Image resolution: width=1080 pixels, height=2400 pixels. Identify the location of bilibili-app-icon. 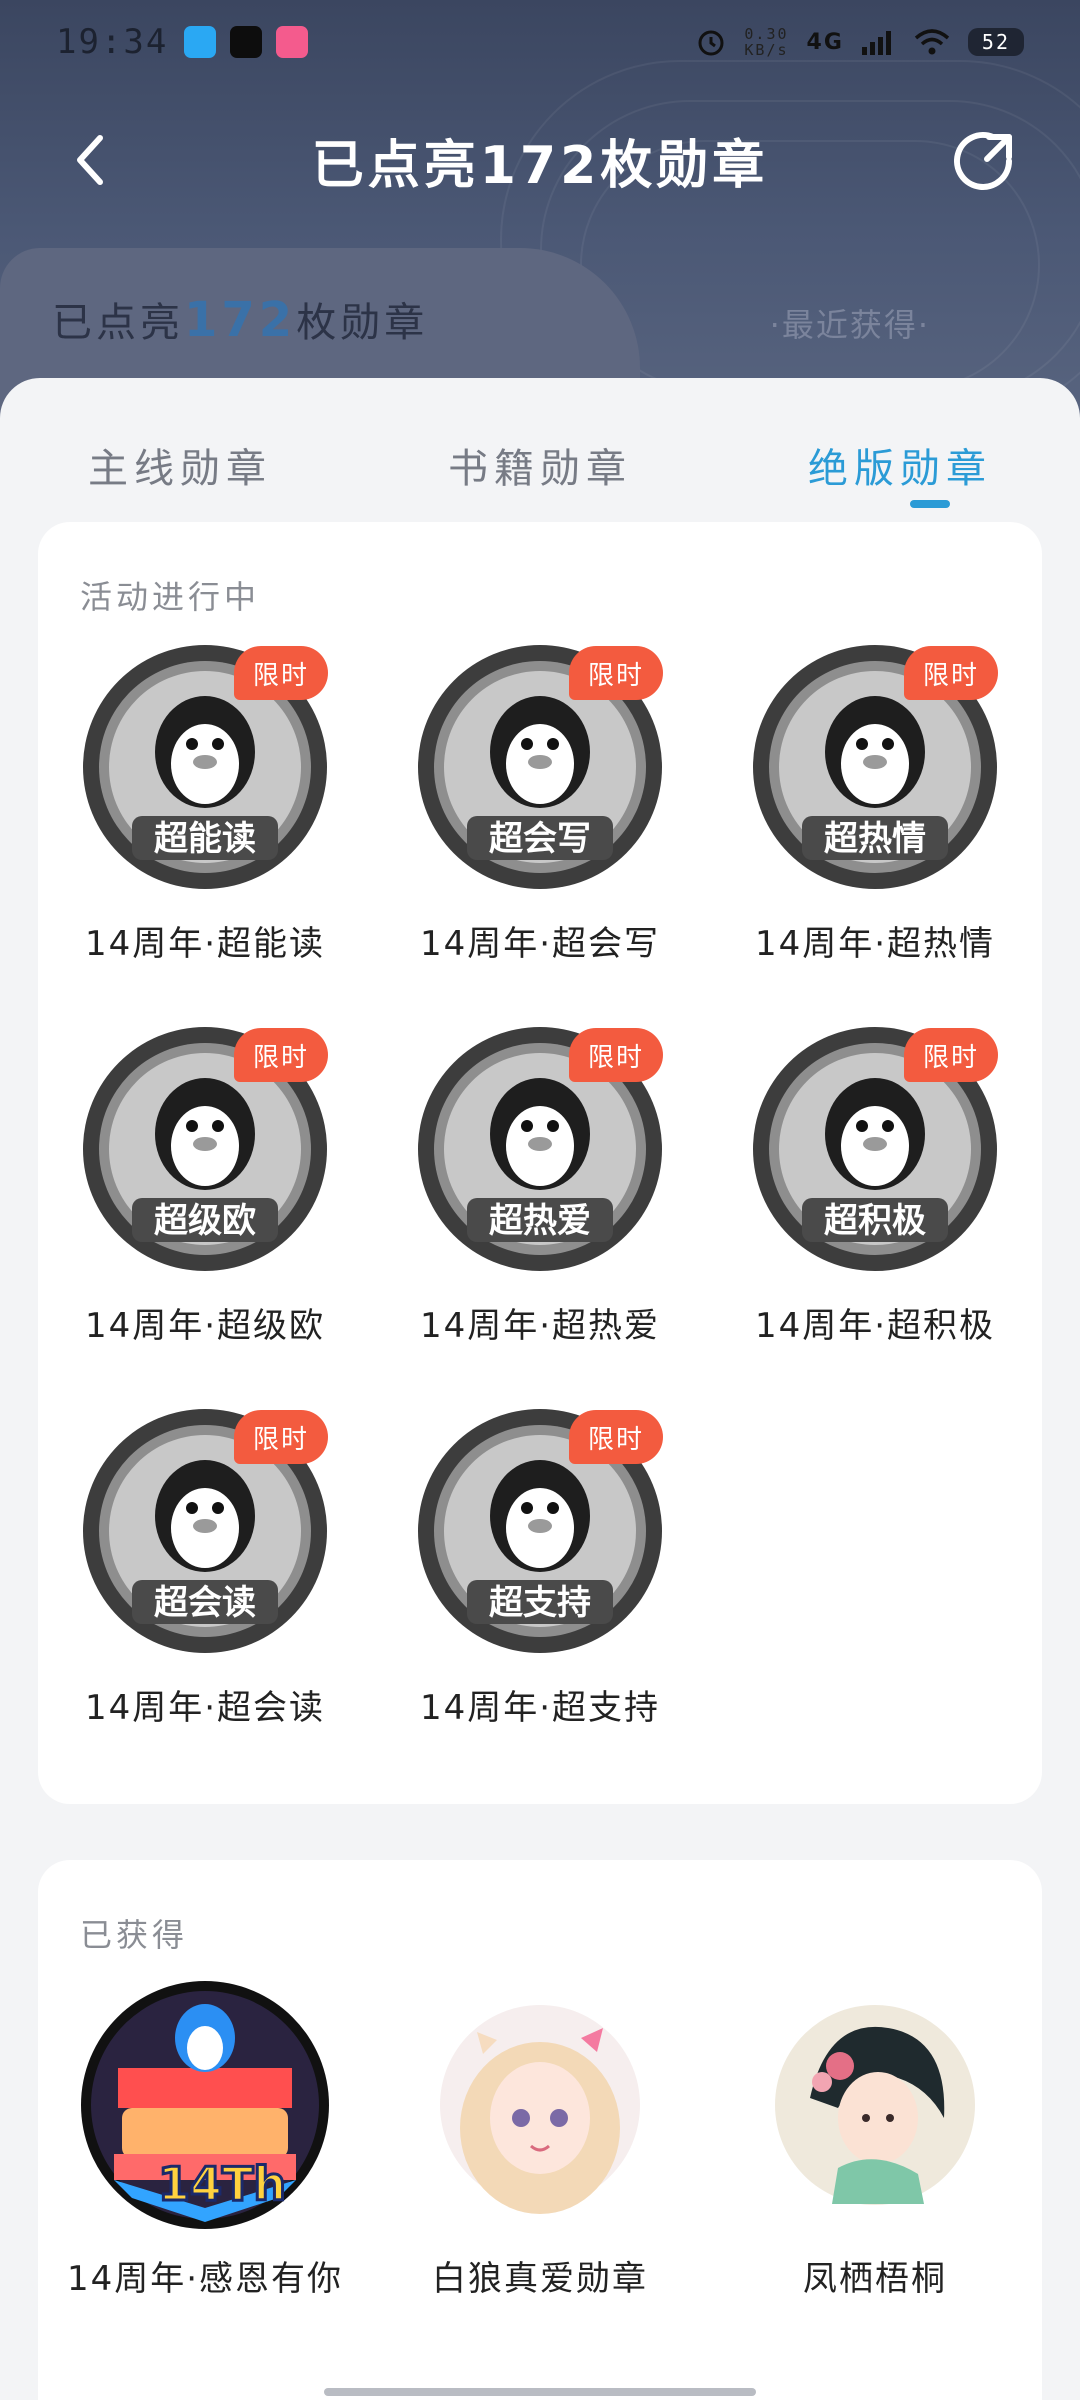
(292, 42).